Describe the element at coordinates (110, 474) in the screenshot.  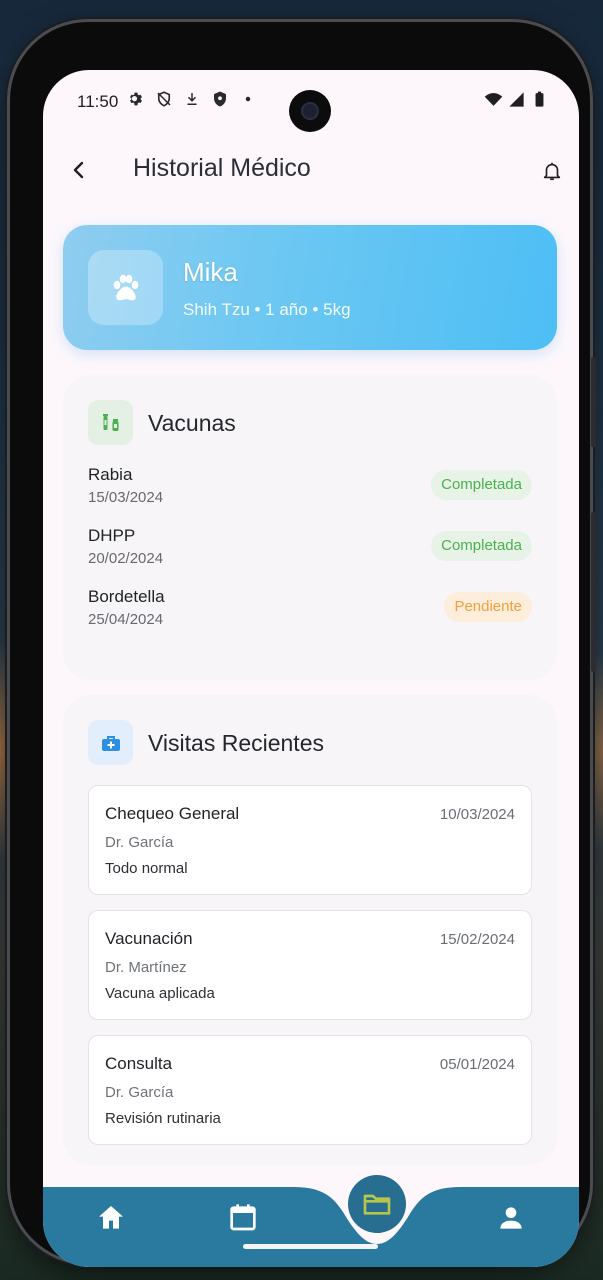
I see `vaccine-name: Rabia` at that location.